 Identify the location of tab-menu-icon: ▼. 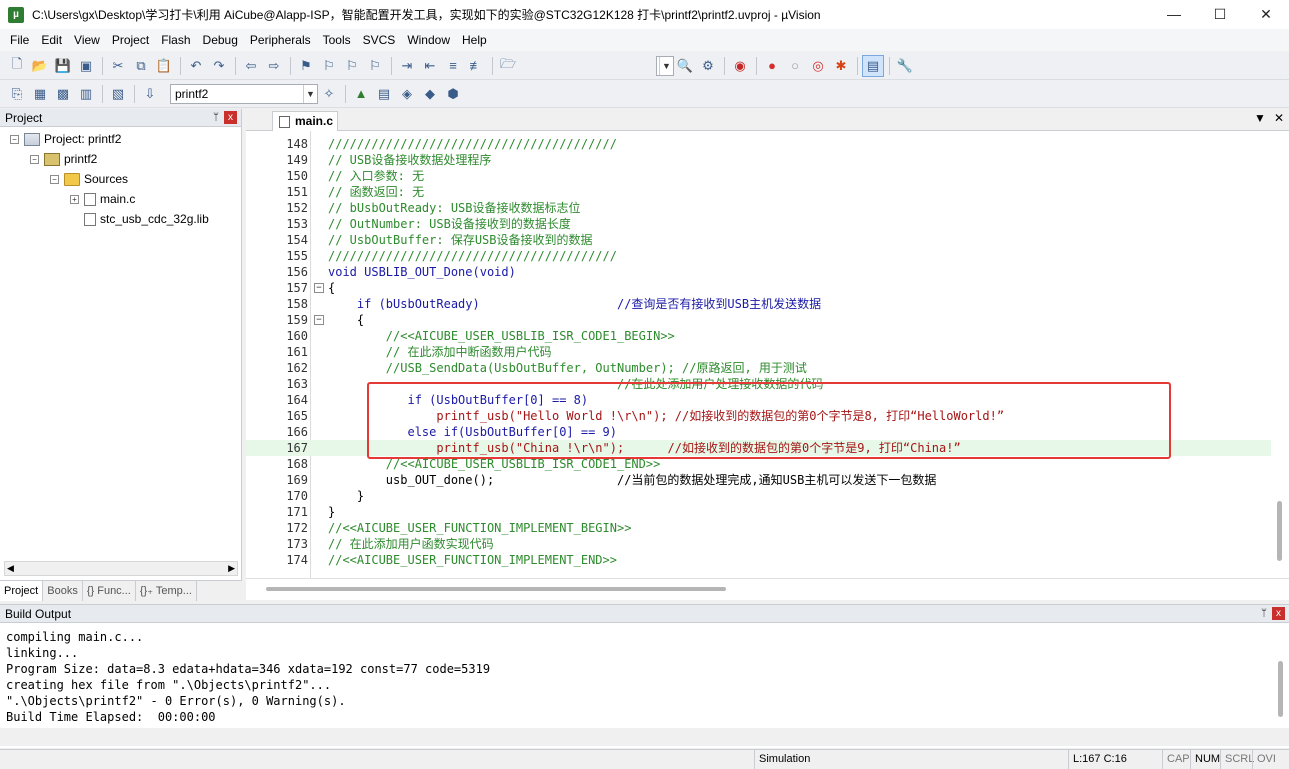
(1260, 118).